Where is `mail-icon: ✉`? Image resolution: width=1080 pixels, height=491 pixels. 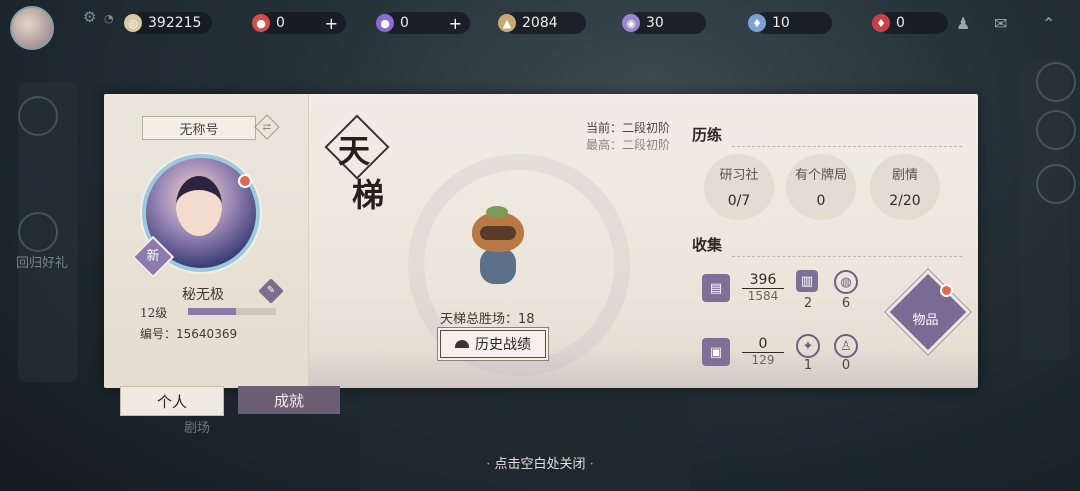 mail-icon: ✉ is located at coordinates (1000, 23).